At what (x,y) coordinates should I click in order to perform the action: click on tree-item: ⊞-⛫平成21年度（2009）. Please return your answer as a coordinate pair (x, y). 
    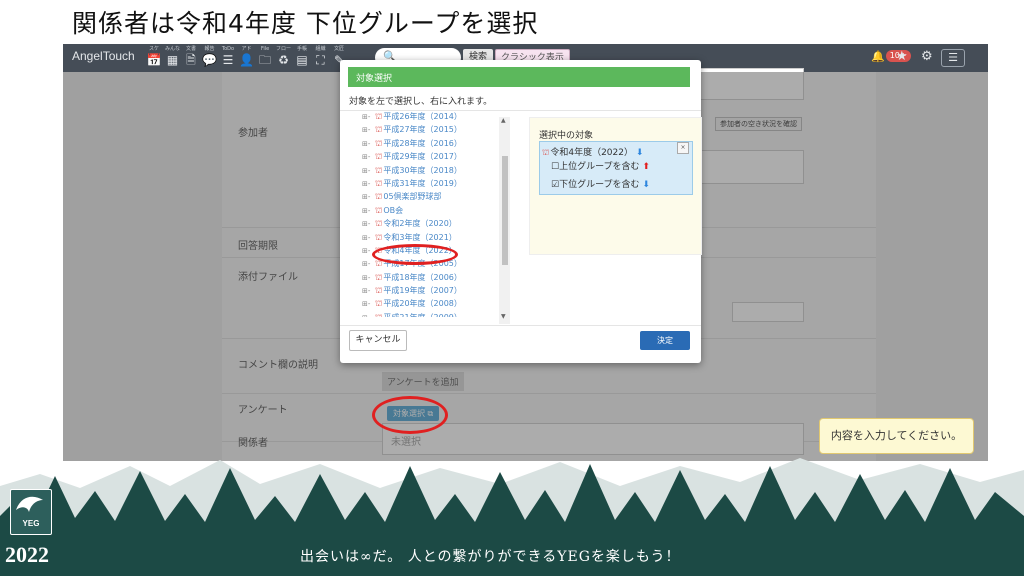
    Looking at the image, I should click on (435, 314).